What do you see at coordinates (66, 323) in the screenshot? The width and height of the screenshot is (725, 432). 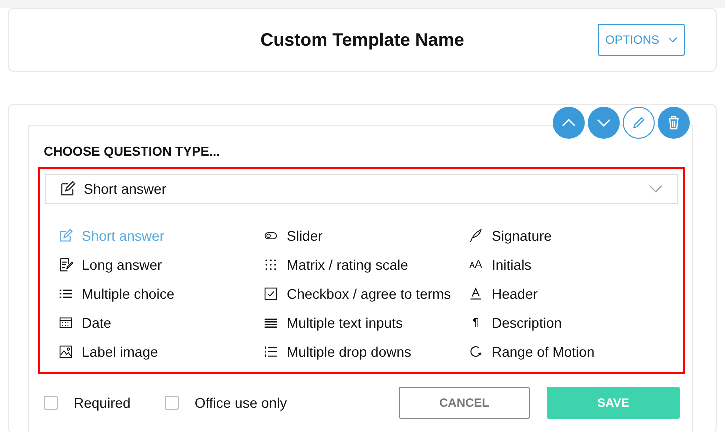 I see `calendar-icon` at bounding box center [66, 323].